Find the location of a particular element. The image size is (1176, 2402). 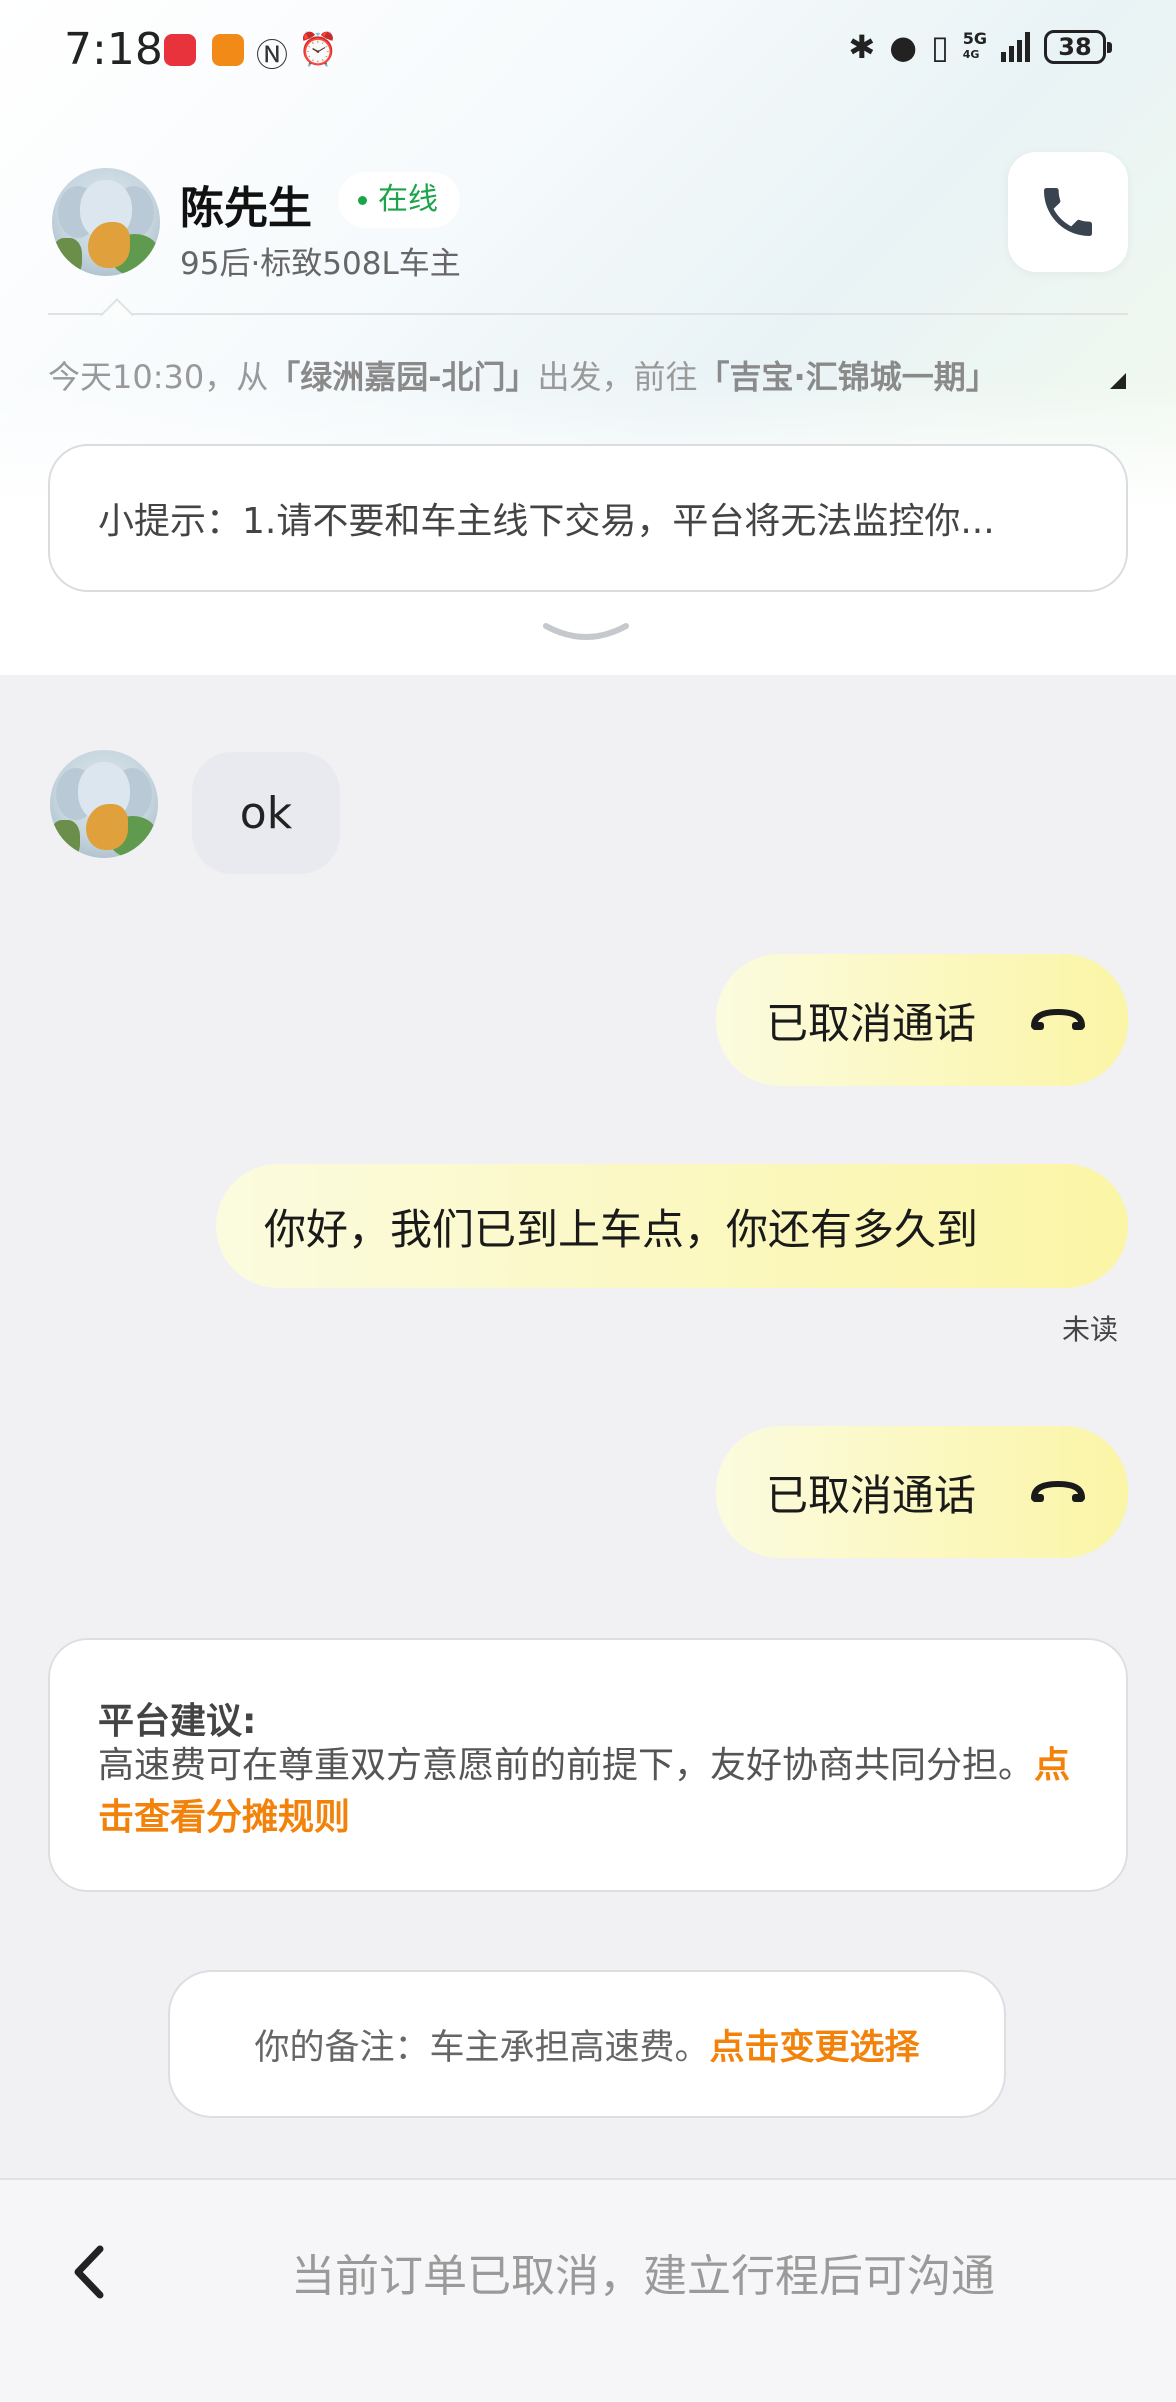

nfc-icon: Ⓝ is located at coordinates (272, 55).